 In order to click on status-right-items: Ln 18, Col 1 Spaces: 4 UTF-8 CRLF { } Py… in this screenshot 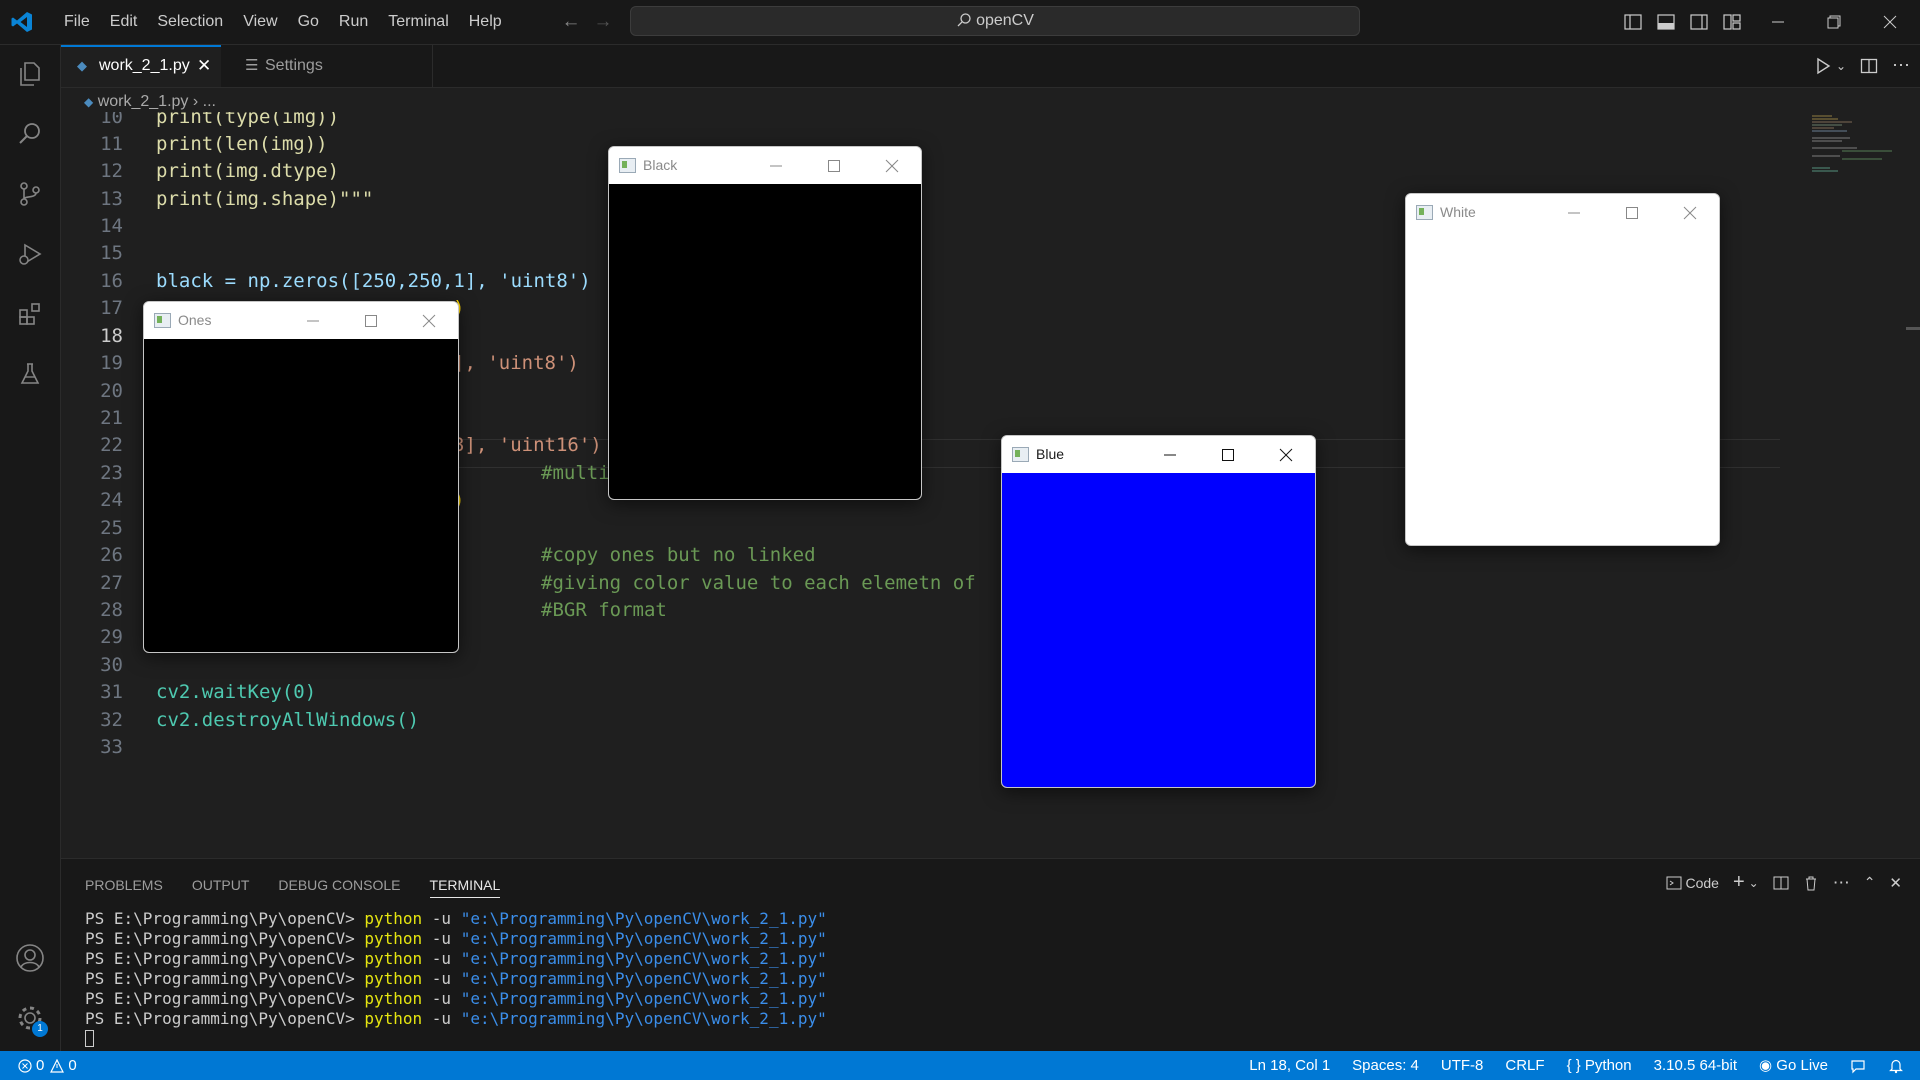, I will do `click(1576, 1065)`.